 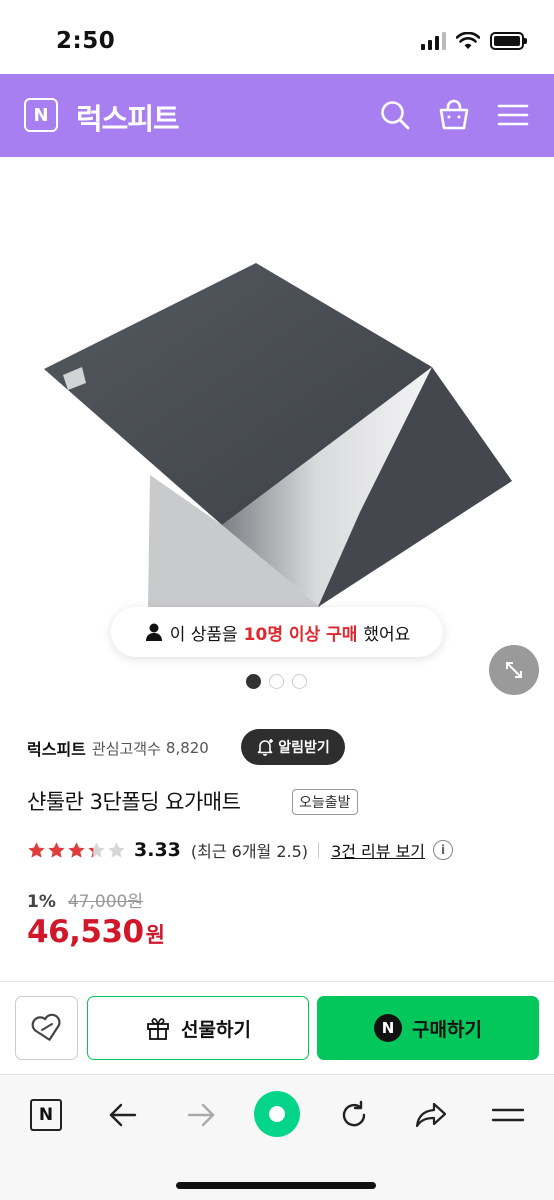 I want to click on bell-plus-icon, so click(x=265, y=747).